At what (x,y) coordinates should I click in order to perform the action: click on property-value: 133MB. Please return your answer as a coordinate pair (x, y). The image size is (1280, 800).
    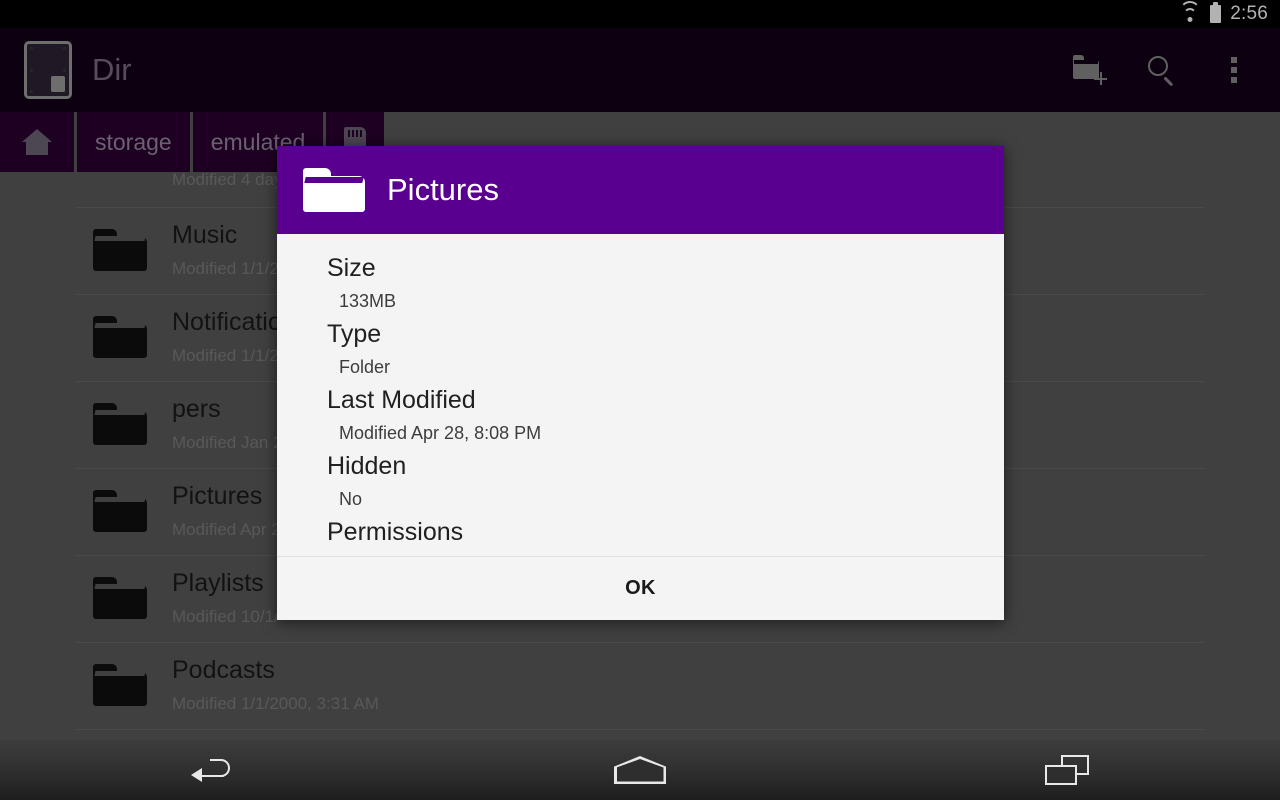
    Looking at the image, I should click on (368, 301).